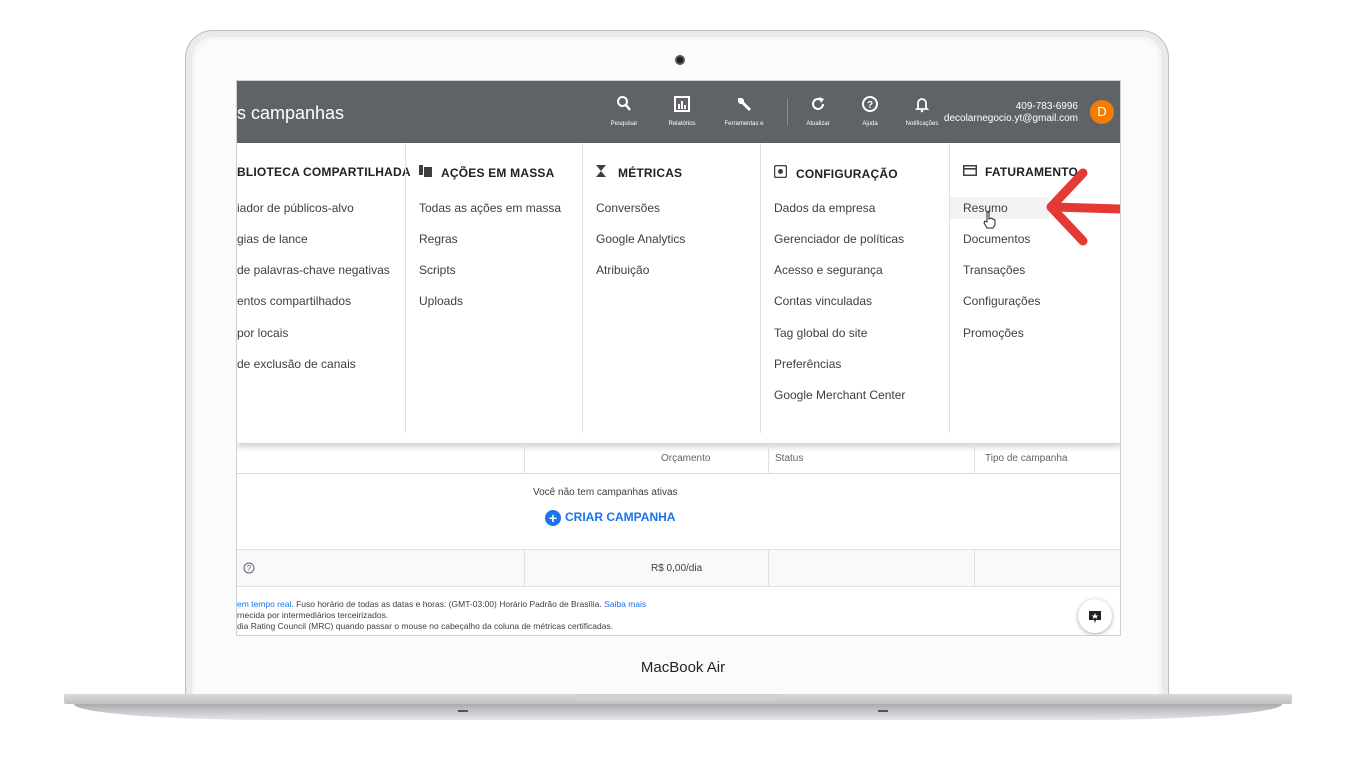 The image size is (1366, 768). I want to click on create-campaign-button: + CRIAR CAMPANHA, so click(610, 518).